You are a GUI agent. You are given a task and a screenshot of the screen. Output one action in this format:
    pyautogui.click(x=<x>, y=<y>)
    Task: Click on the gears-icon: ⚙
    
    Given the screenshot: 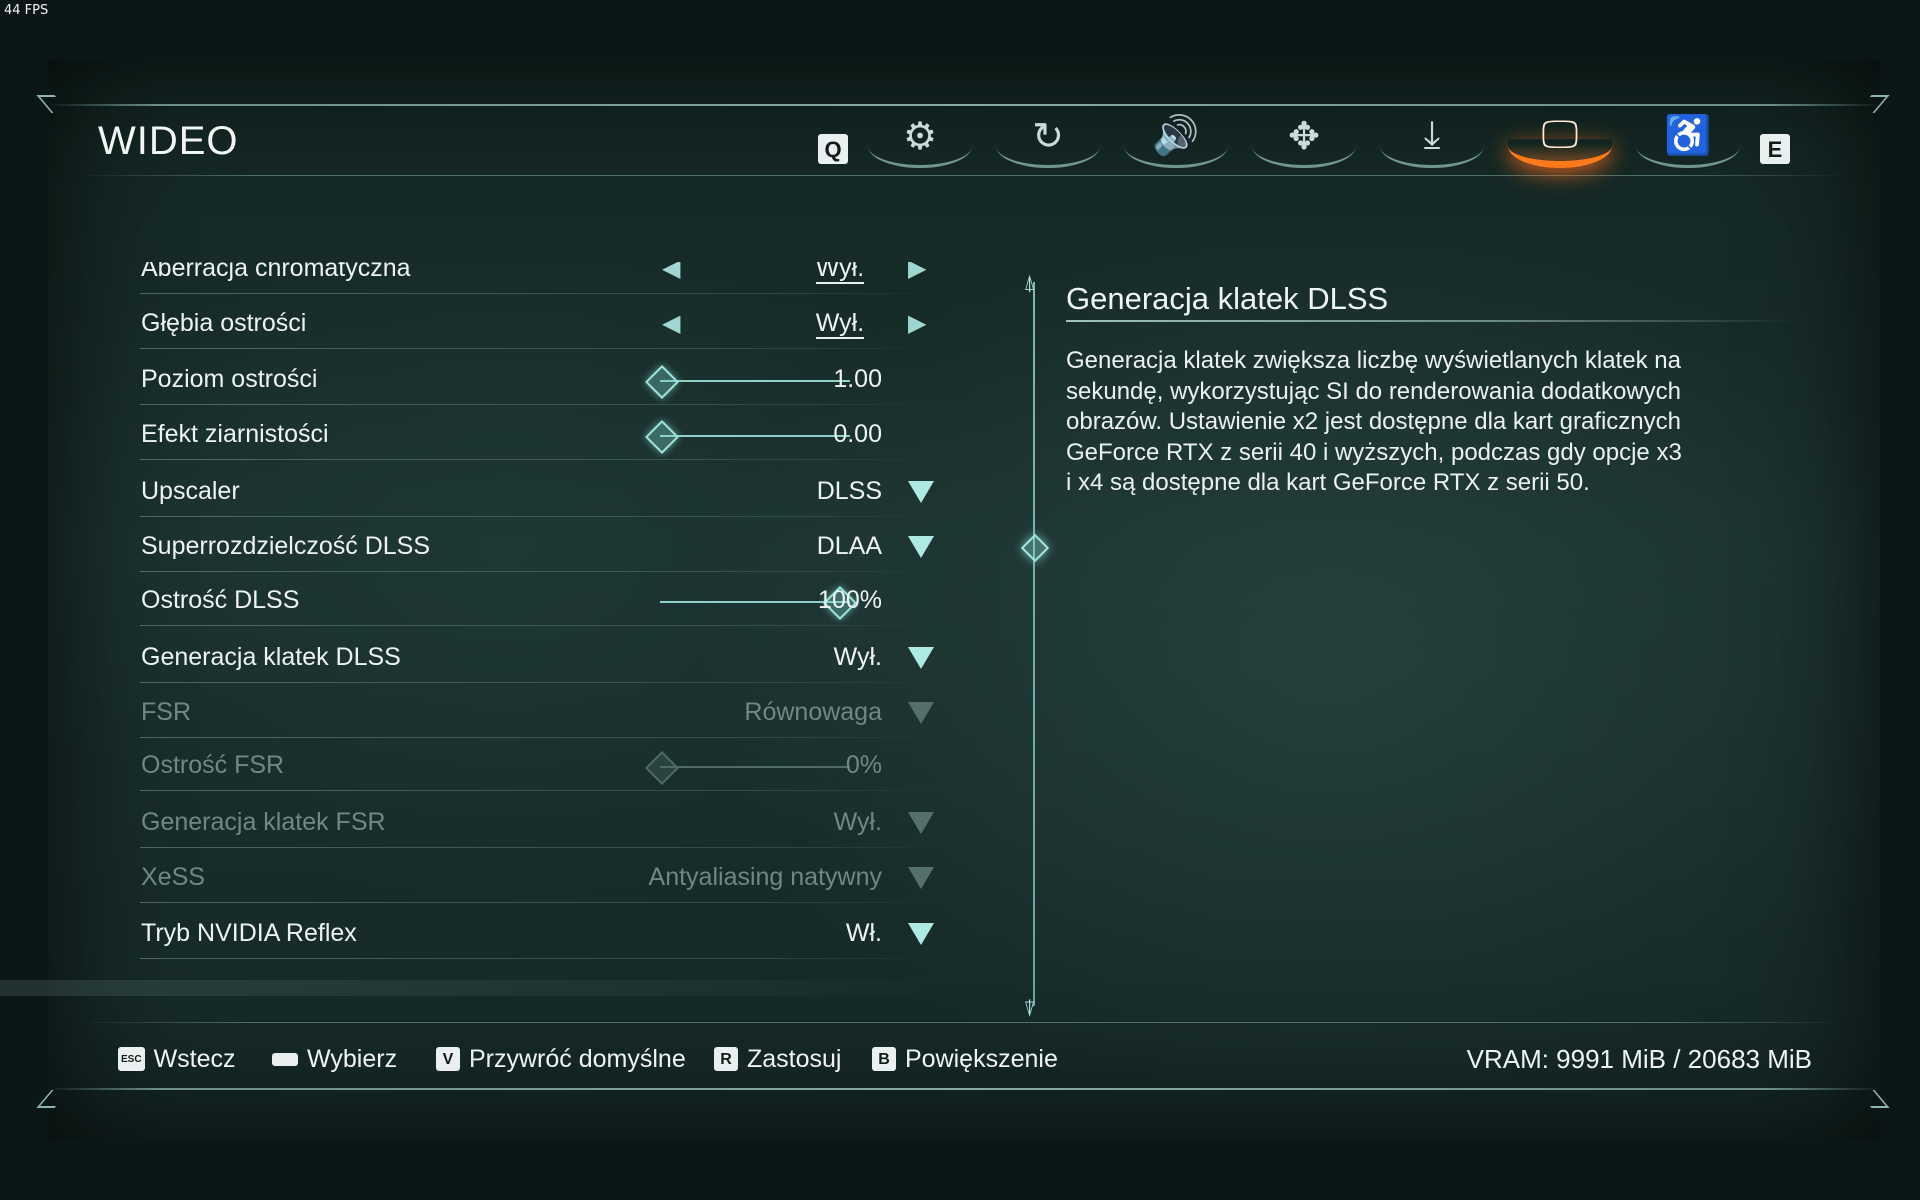 What is the action you would take?
    pyautogui.click(x=920, y=137)
    